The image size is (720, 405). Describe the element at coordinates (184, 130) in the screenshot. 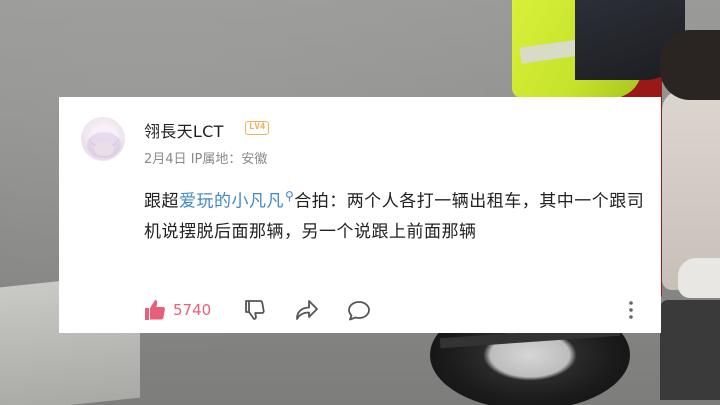

I see `username: 翎長天LCT` at that location.